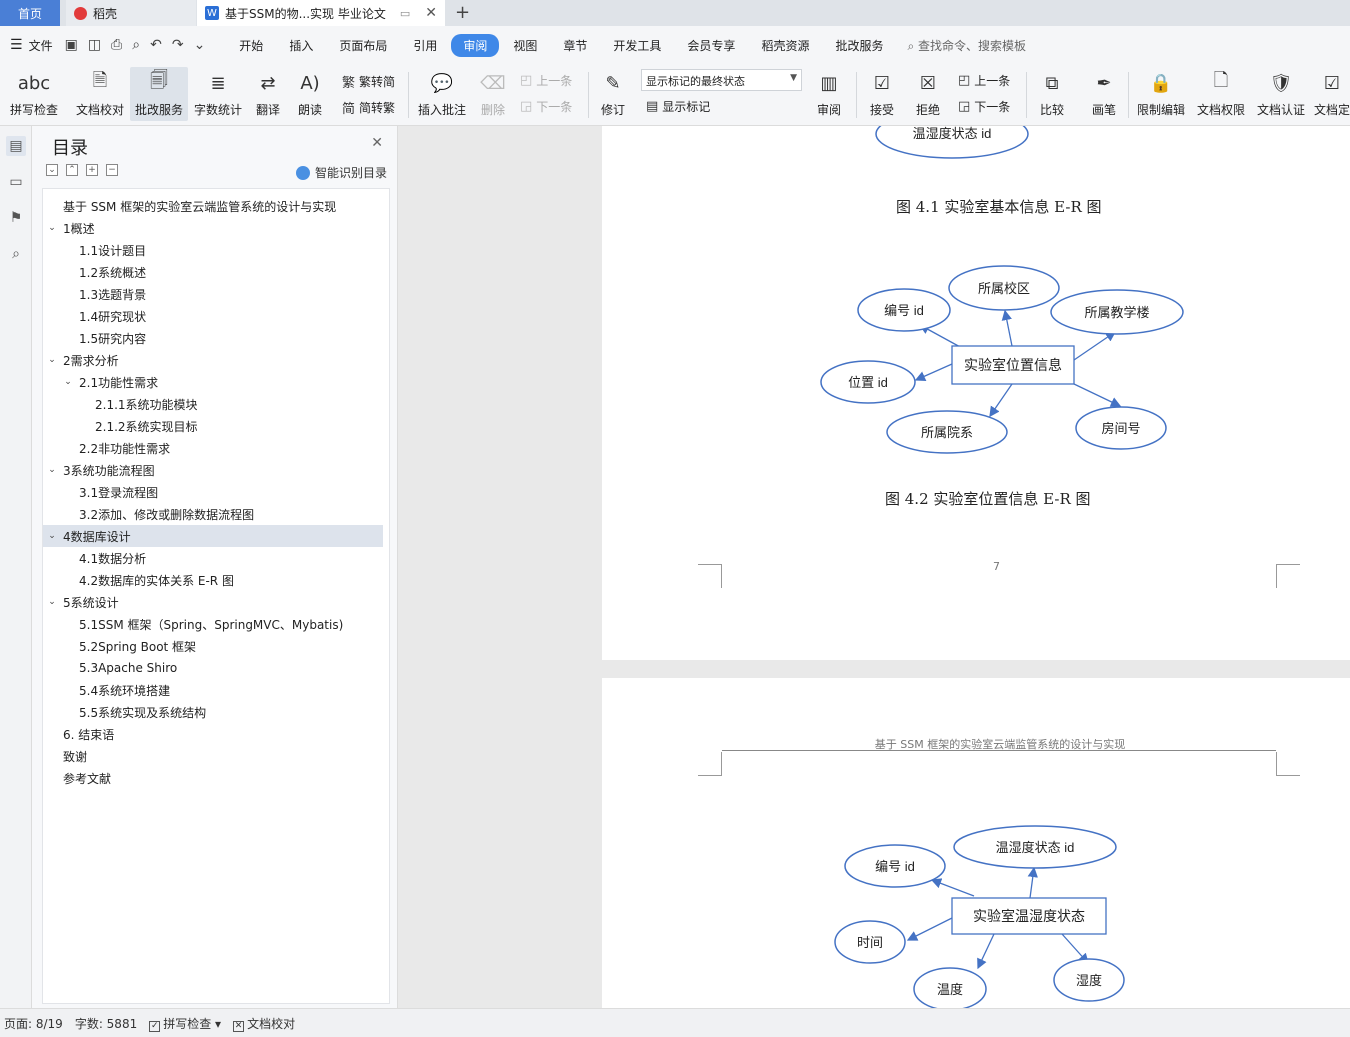 Image resolution: width=1350 pixels, height=1037 pixels. What do you see at coordinates (575, 45) in the screenshot?
I see `menu-tab-6: 章节` at bounding box center [575, 45].